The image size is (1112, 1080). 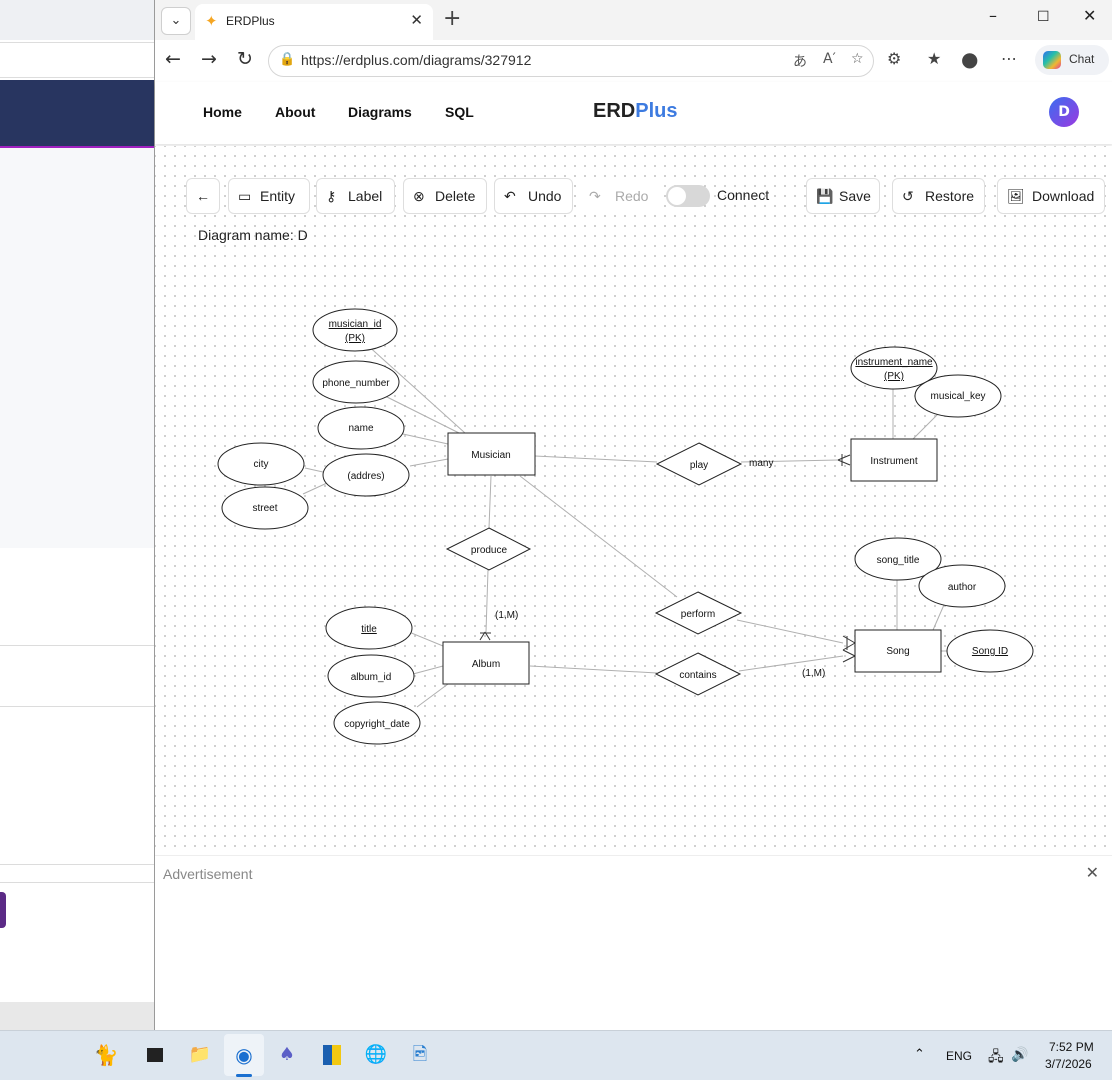 I want to click on forward-button: →, so click(x=209, y=59).